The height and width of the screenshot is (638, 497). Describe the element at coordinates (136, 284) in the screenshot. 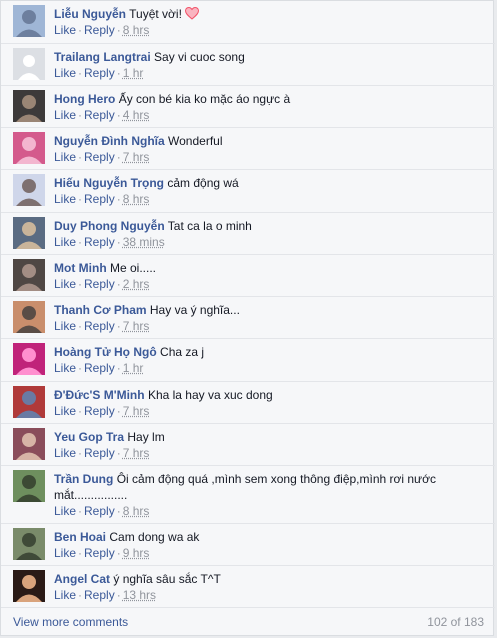

I see `comment-timestamp: 2 hrs` at that location.